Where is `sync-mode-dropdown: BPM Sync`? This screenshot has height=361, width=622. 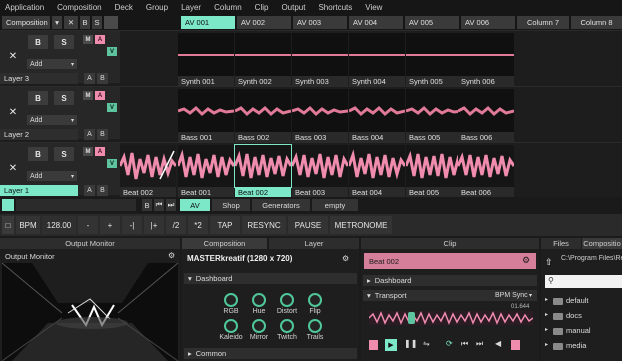 sync-mode-dropdown: BPM Sync is located at coordinates (511, 295).